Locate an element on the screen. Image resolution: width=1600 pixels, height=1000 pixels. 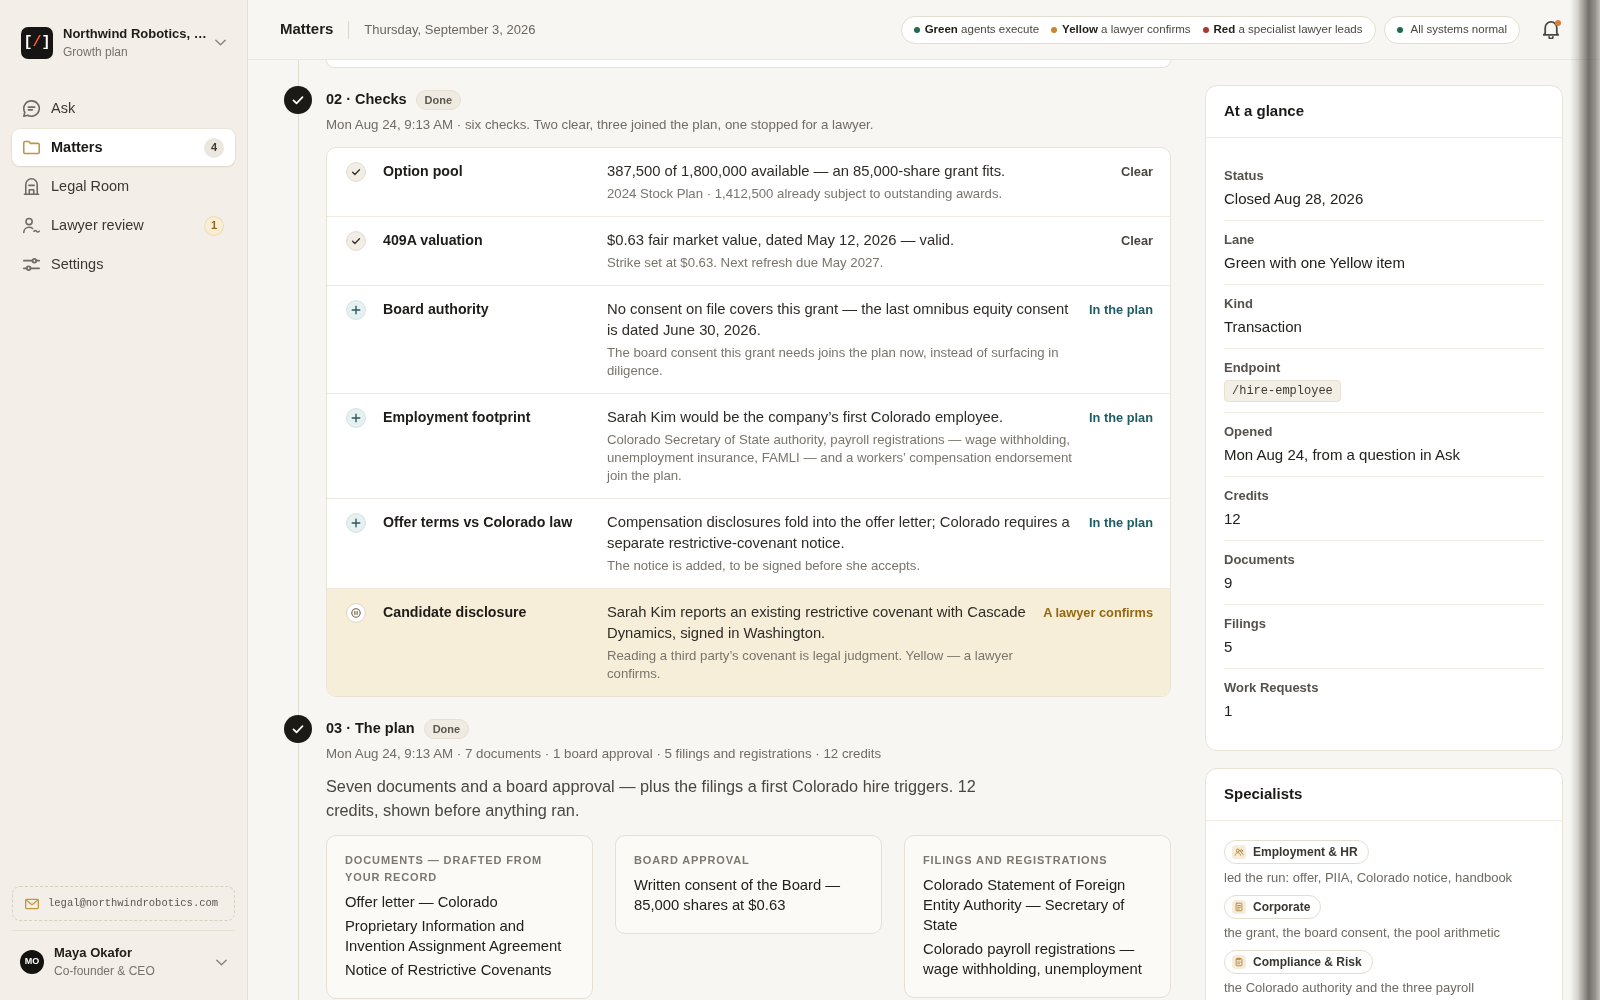
field-value: 9 is located at coordinates (1229, 583).